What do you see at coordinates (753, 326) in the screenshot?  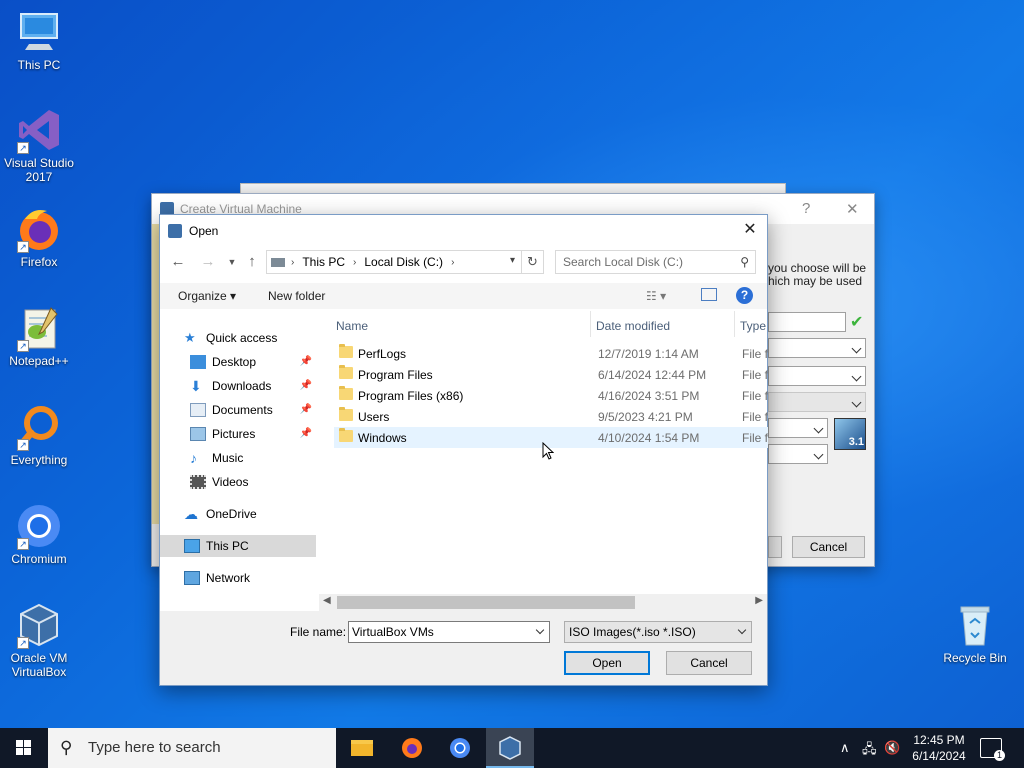 I see `column-header-type: Type` at bounding box center [753, 326].